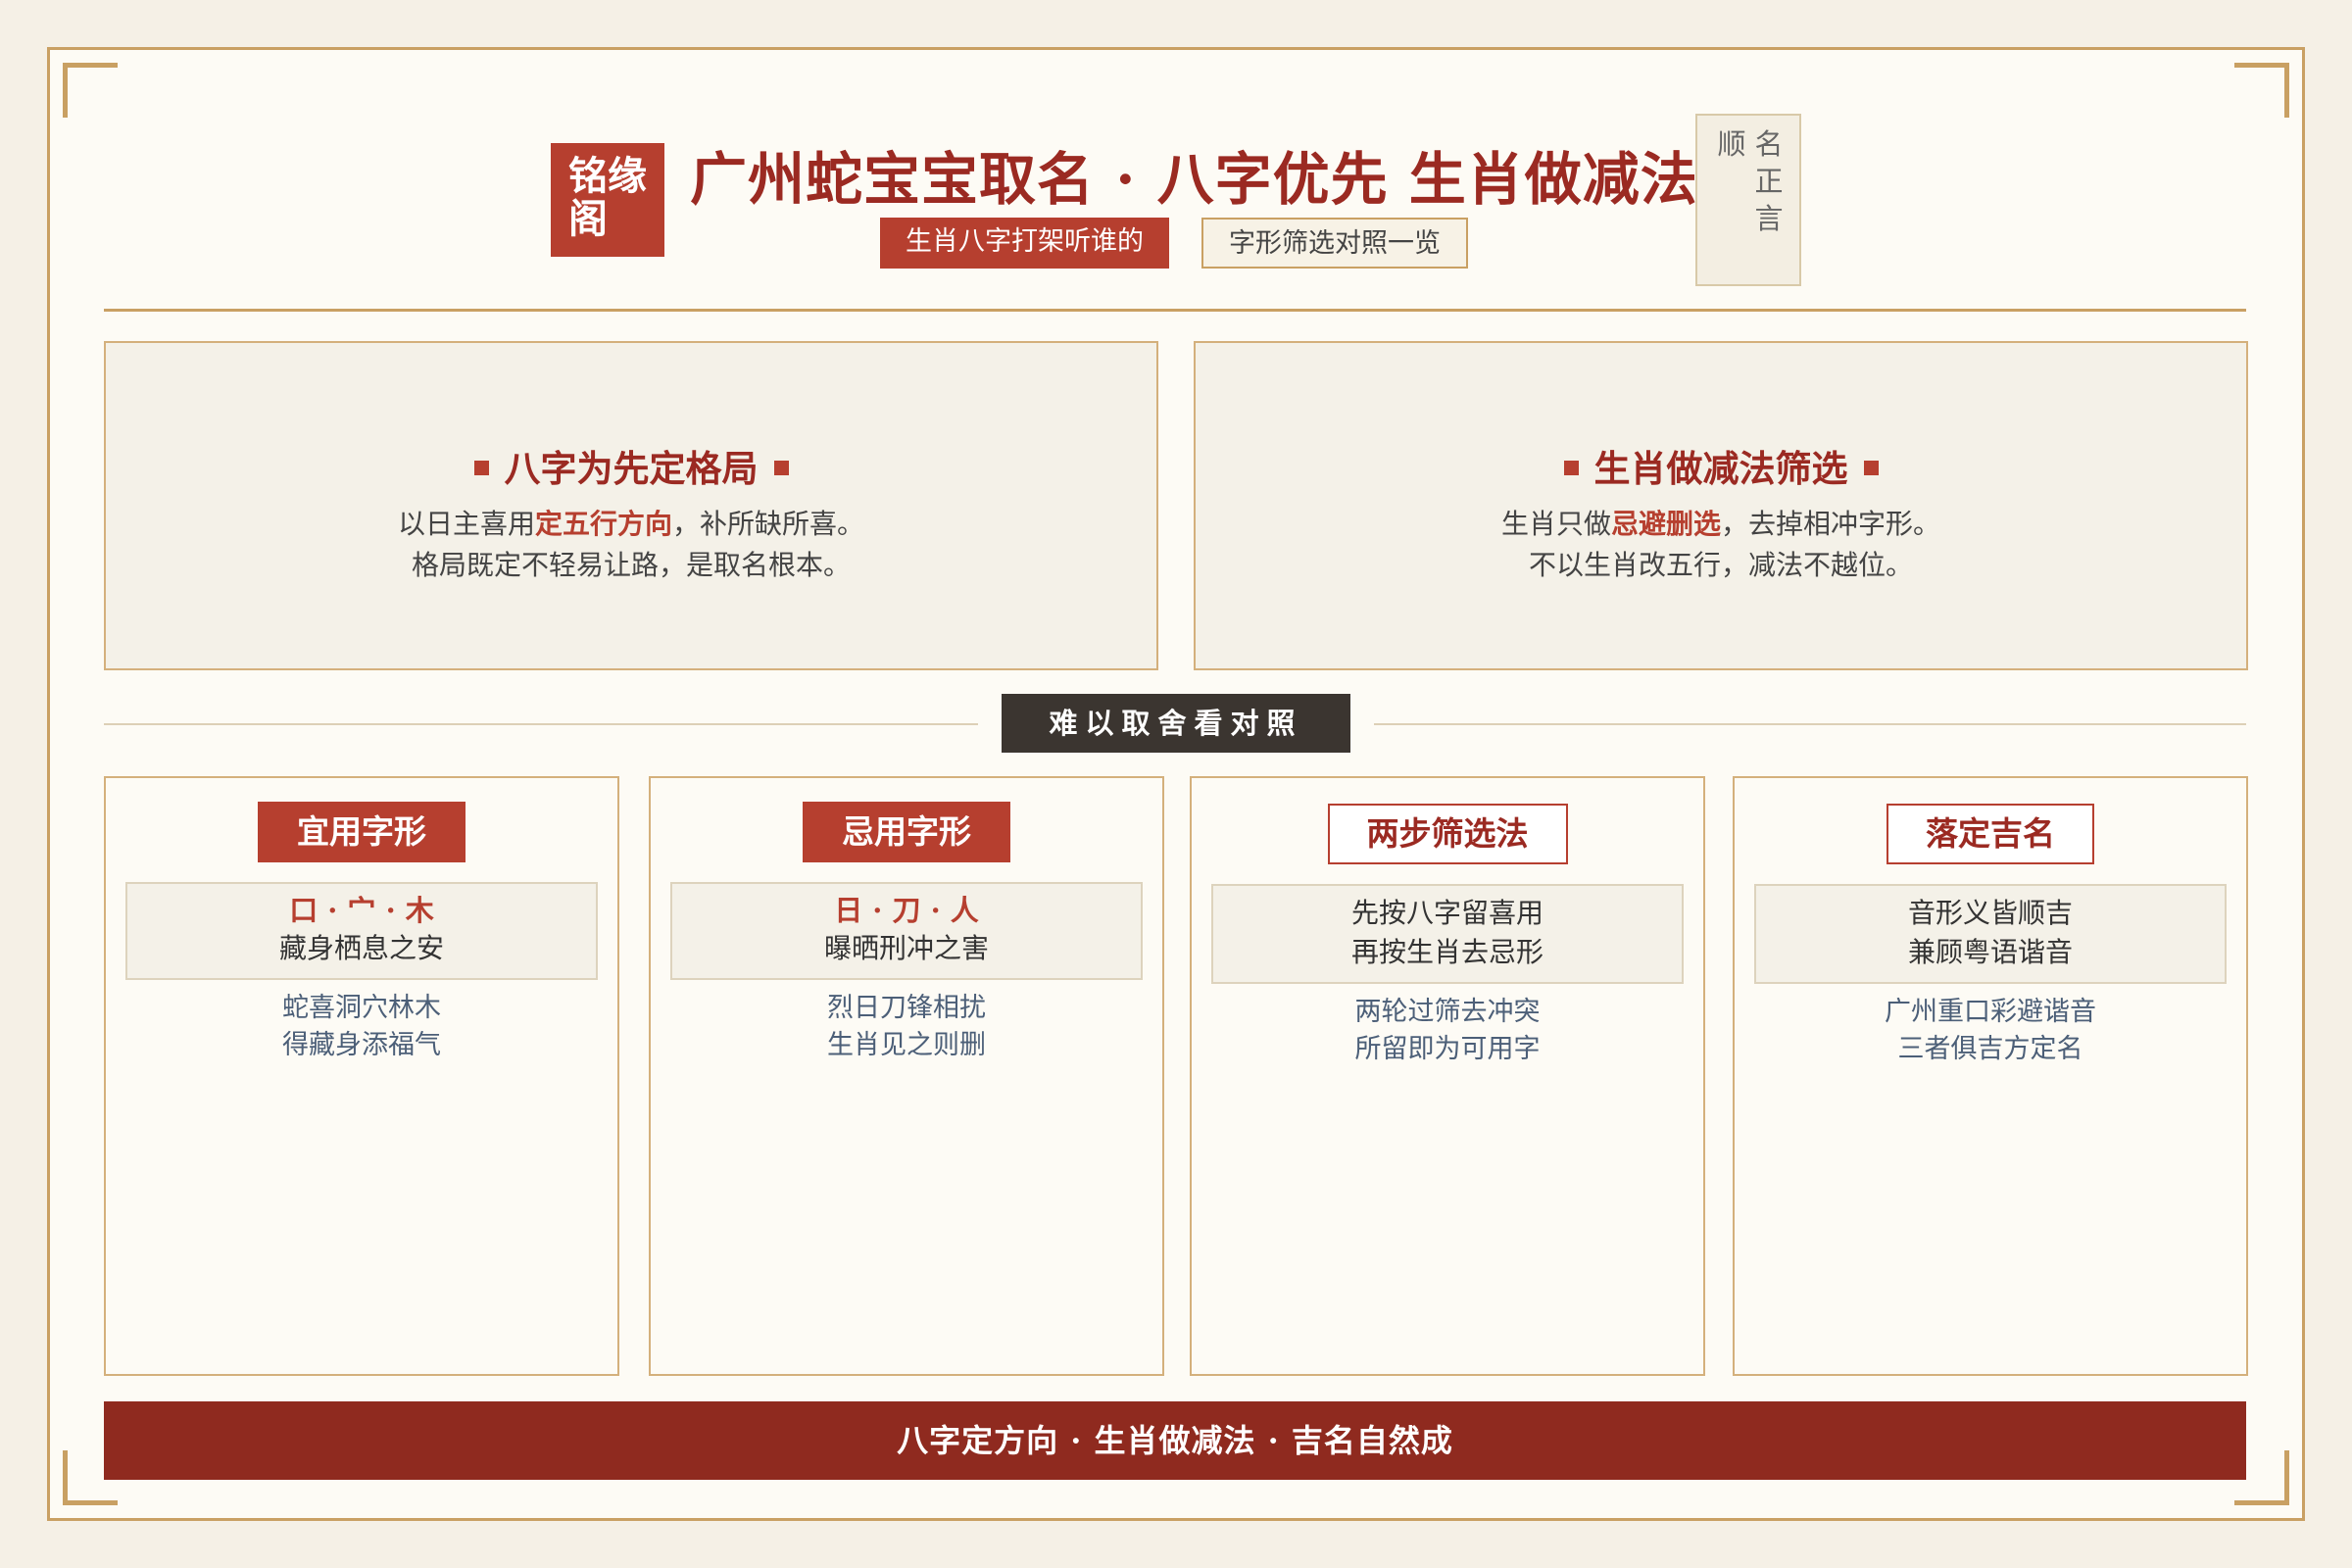 This screenshot has height=1568, width=2352. I want to click on panel-line-2: 格局既定不轻易让路，是取名根本。, so click(631, 565).